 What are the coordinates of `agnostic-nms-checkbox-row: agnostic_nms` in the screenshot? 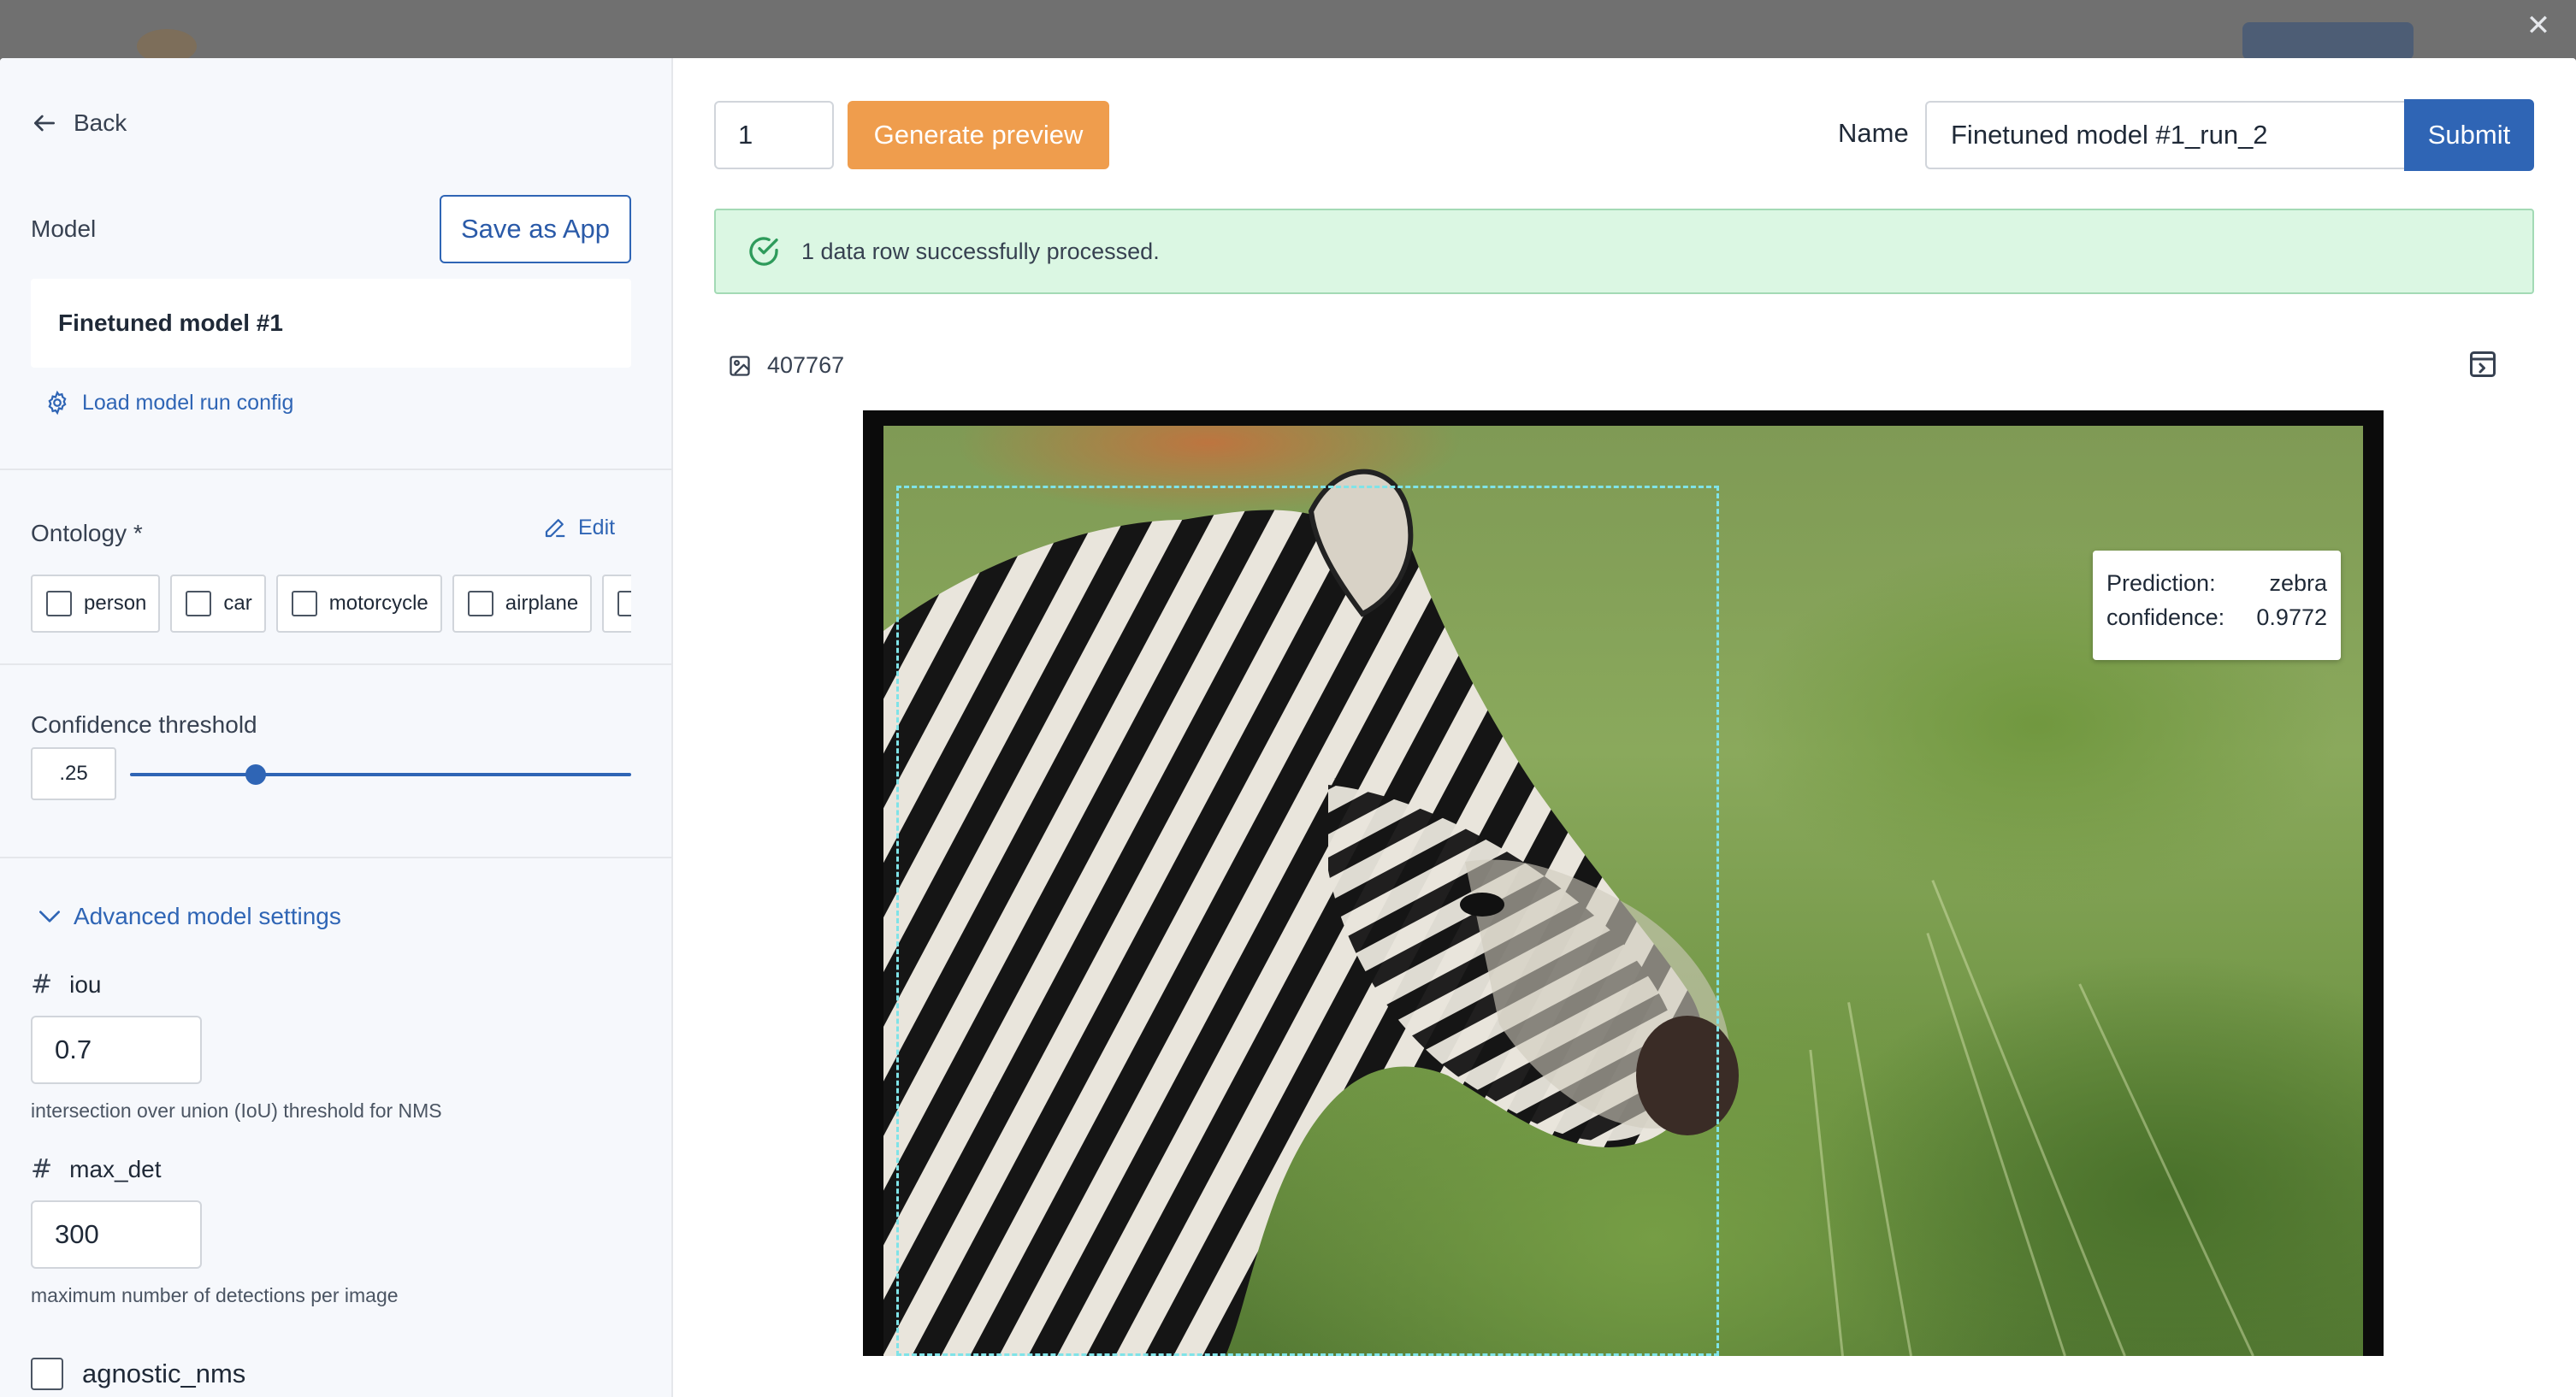 It's located at (138, 1374).